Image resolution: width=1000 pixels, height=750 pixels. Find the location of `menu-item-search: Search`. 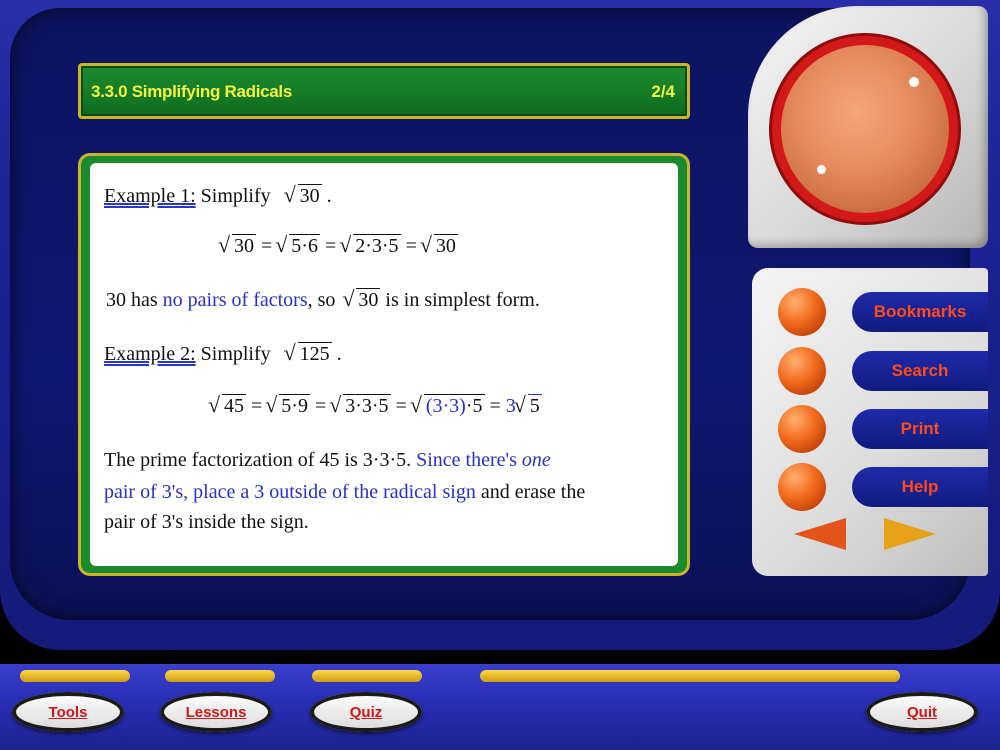

menu-item-search: Search is located at coordinates (870, 371).